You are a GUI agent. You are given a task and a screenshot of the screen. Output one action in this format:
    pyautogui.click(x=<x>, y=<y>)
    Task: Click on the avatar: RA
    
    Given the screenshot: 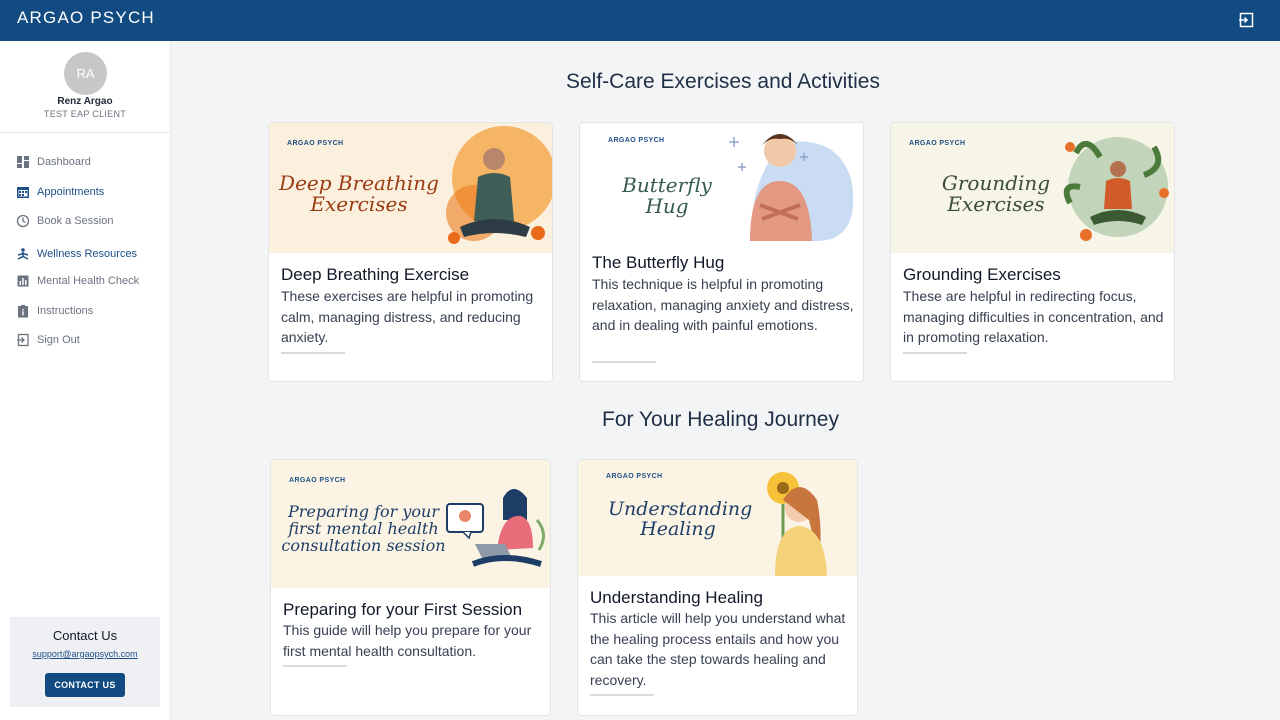 What is the action you would take?
    pyautogui.click(x=85, y=73)
    